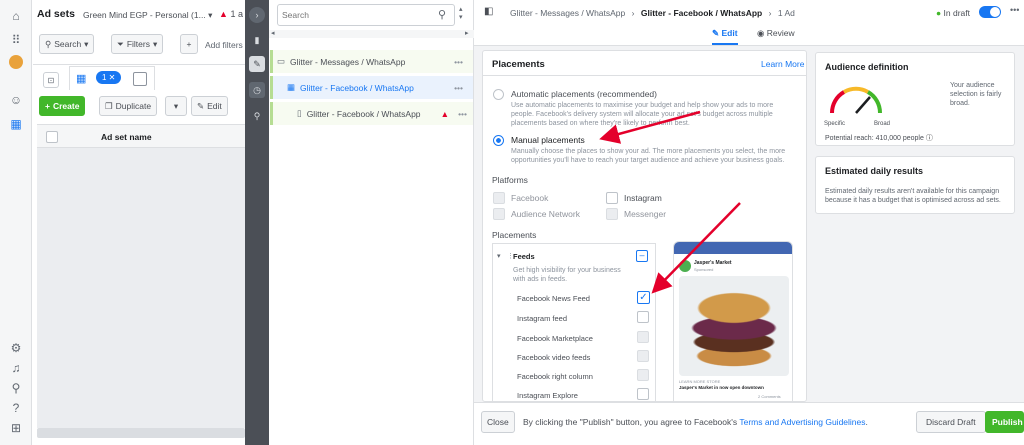 This screenshot has width=1024, height=445. Describe the element at coordinates (16, 62) in the screenshot. I see `account-avatar-icon` at that location.